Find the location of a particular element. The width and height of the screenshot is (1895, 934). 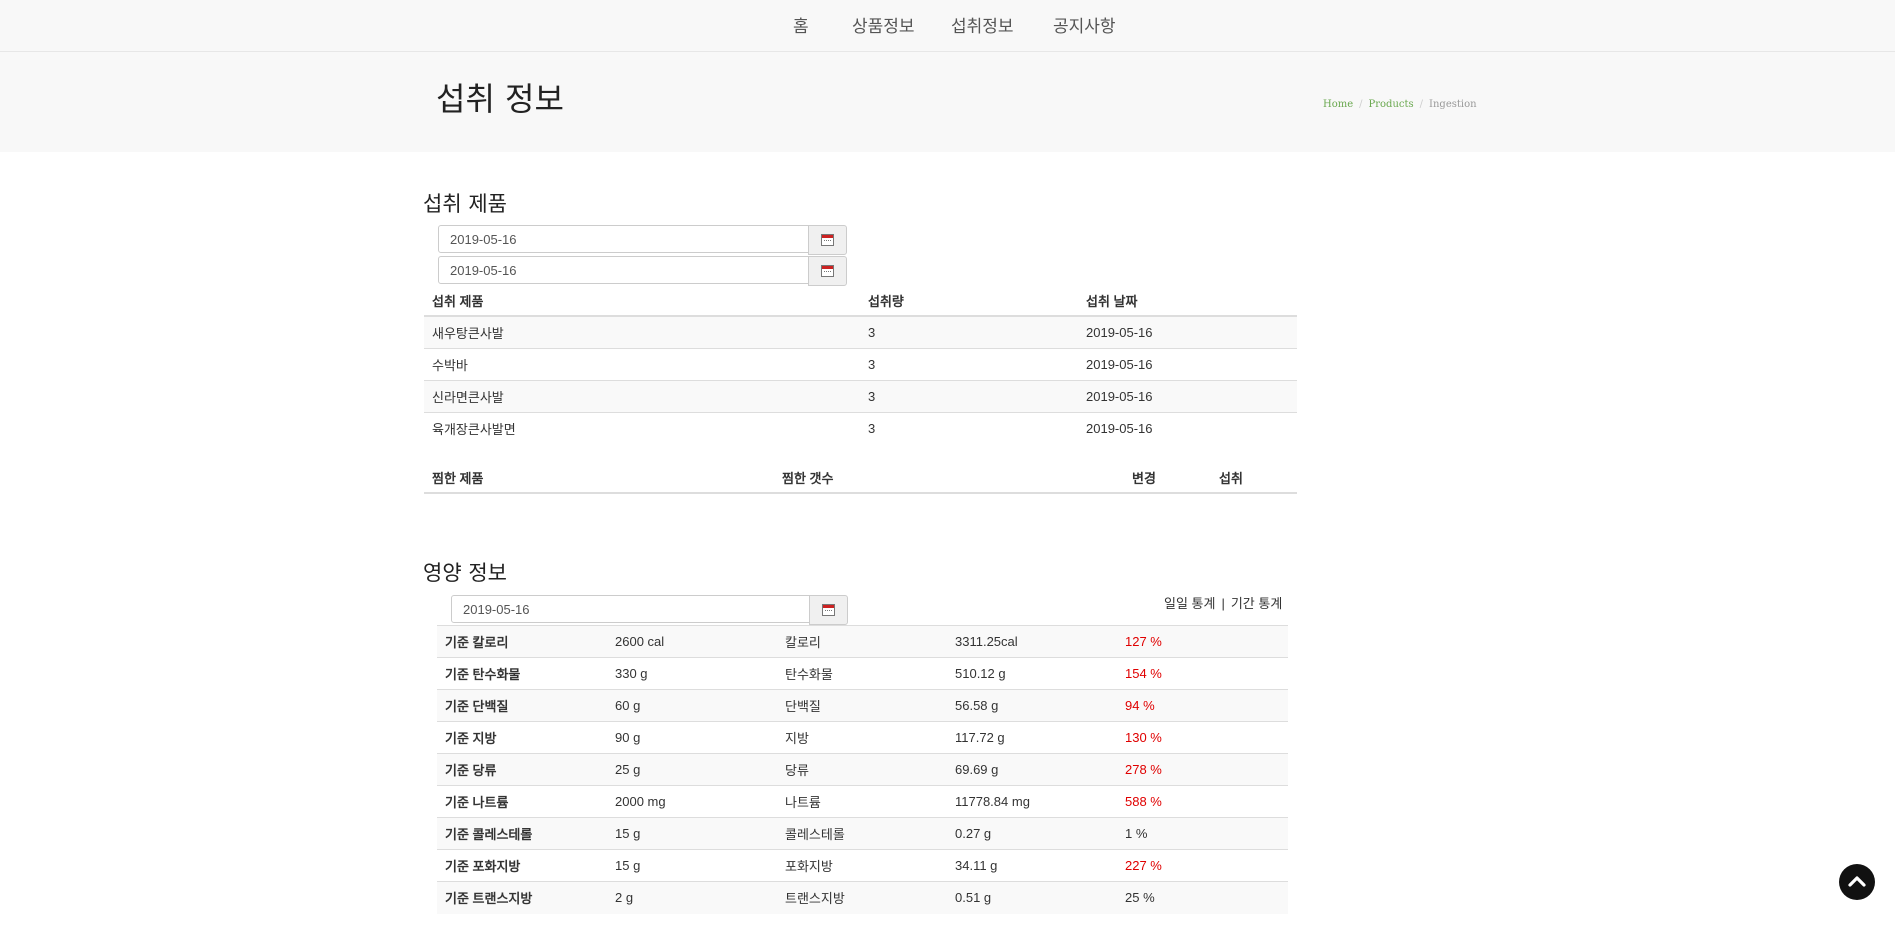

nutrient-percent: 154 % is located at coordinates (1202, 673).